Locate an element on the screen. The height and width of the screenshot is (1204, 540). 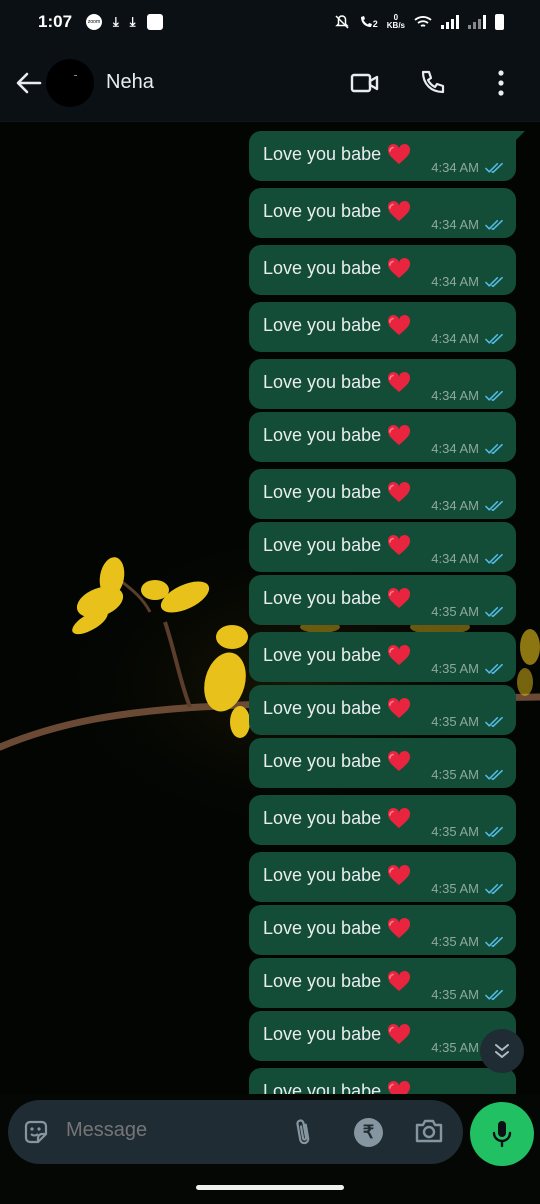
camera-icon is located at coordinates (429, 1131).